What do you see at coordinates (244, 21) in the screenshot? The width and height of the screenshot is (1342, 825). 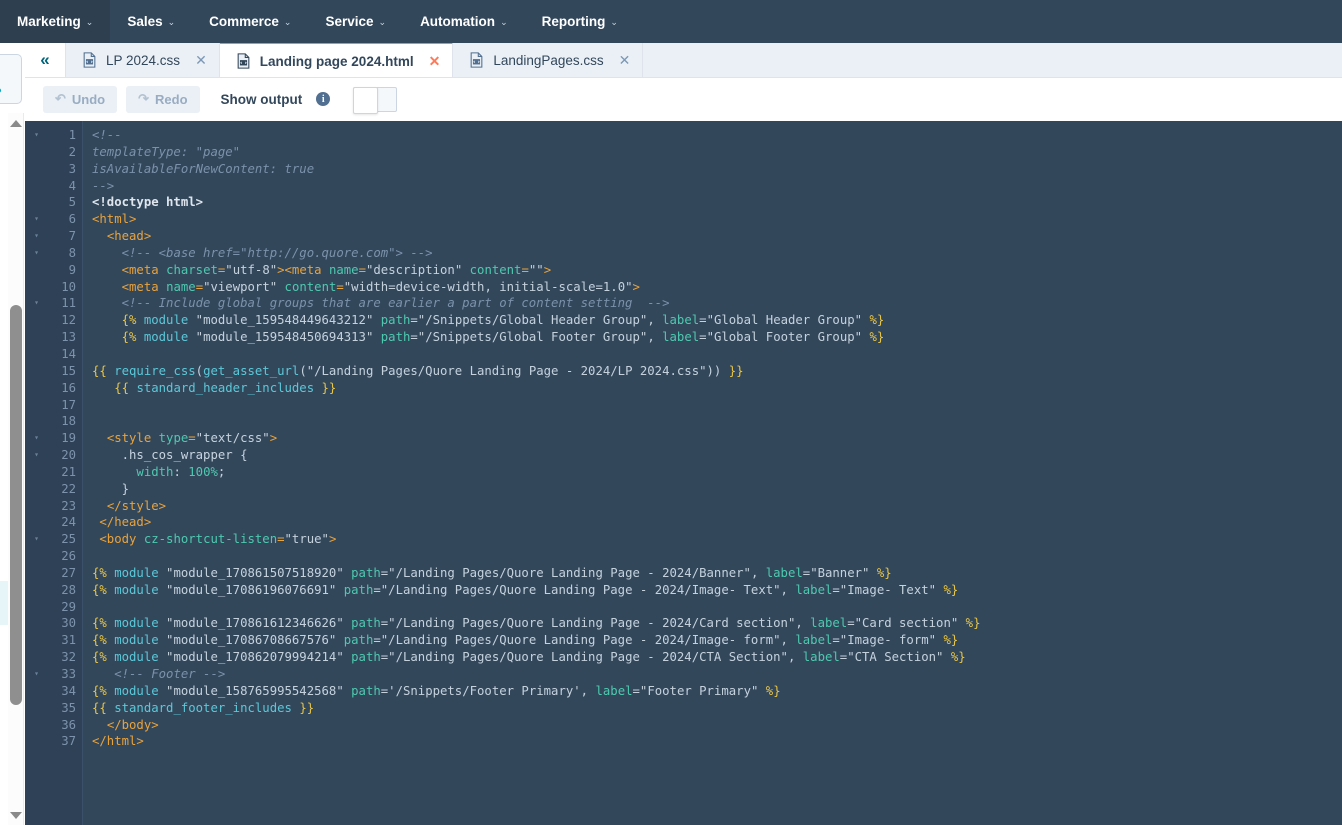 I see `nav-item-label: Commerce` at bounding box center [244, 21].